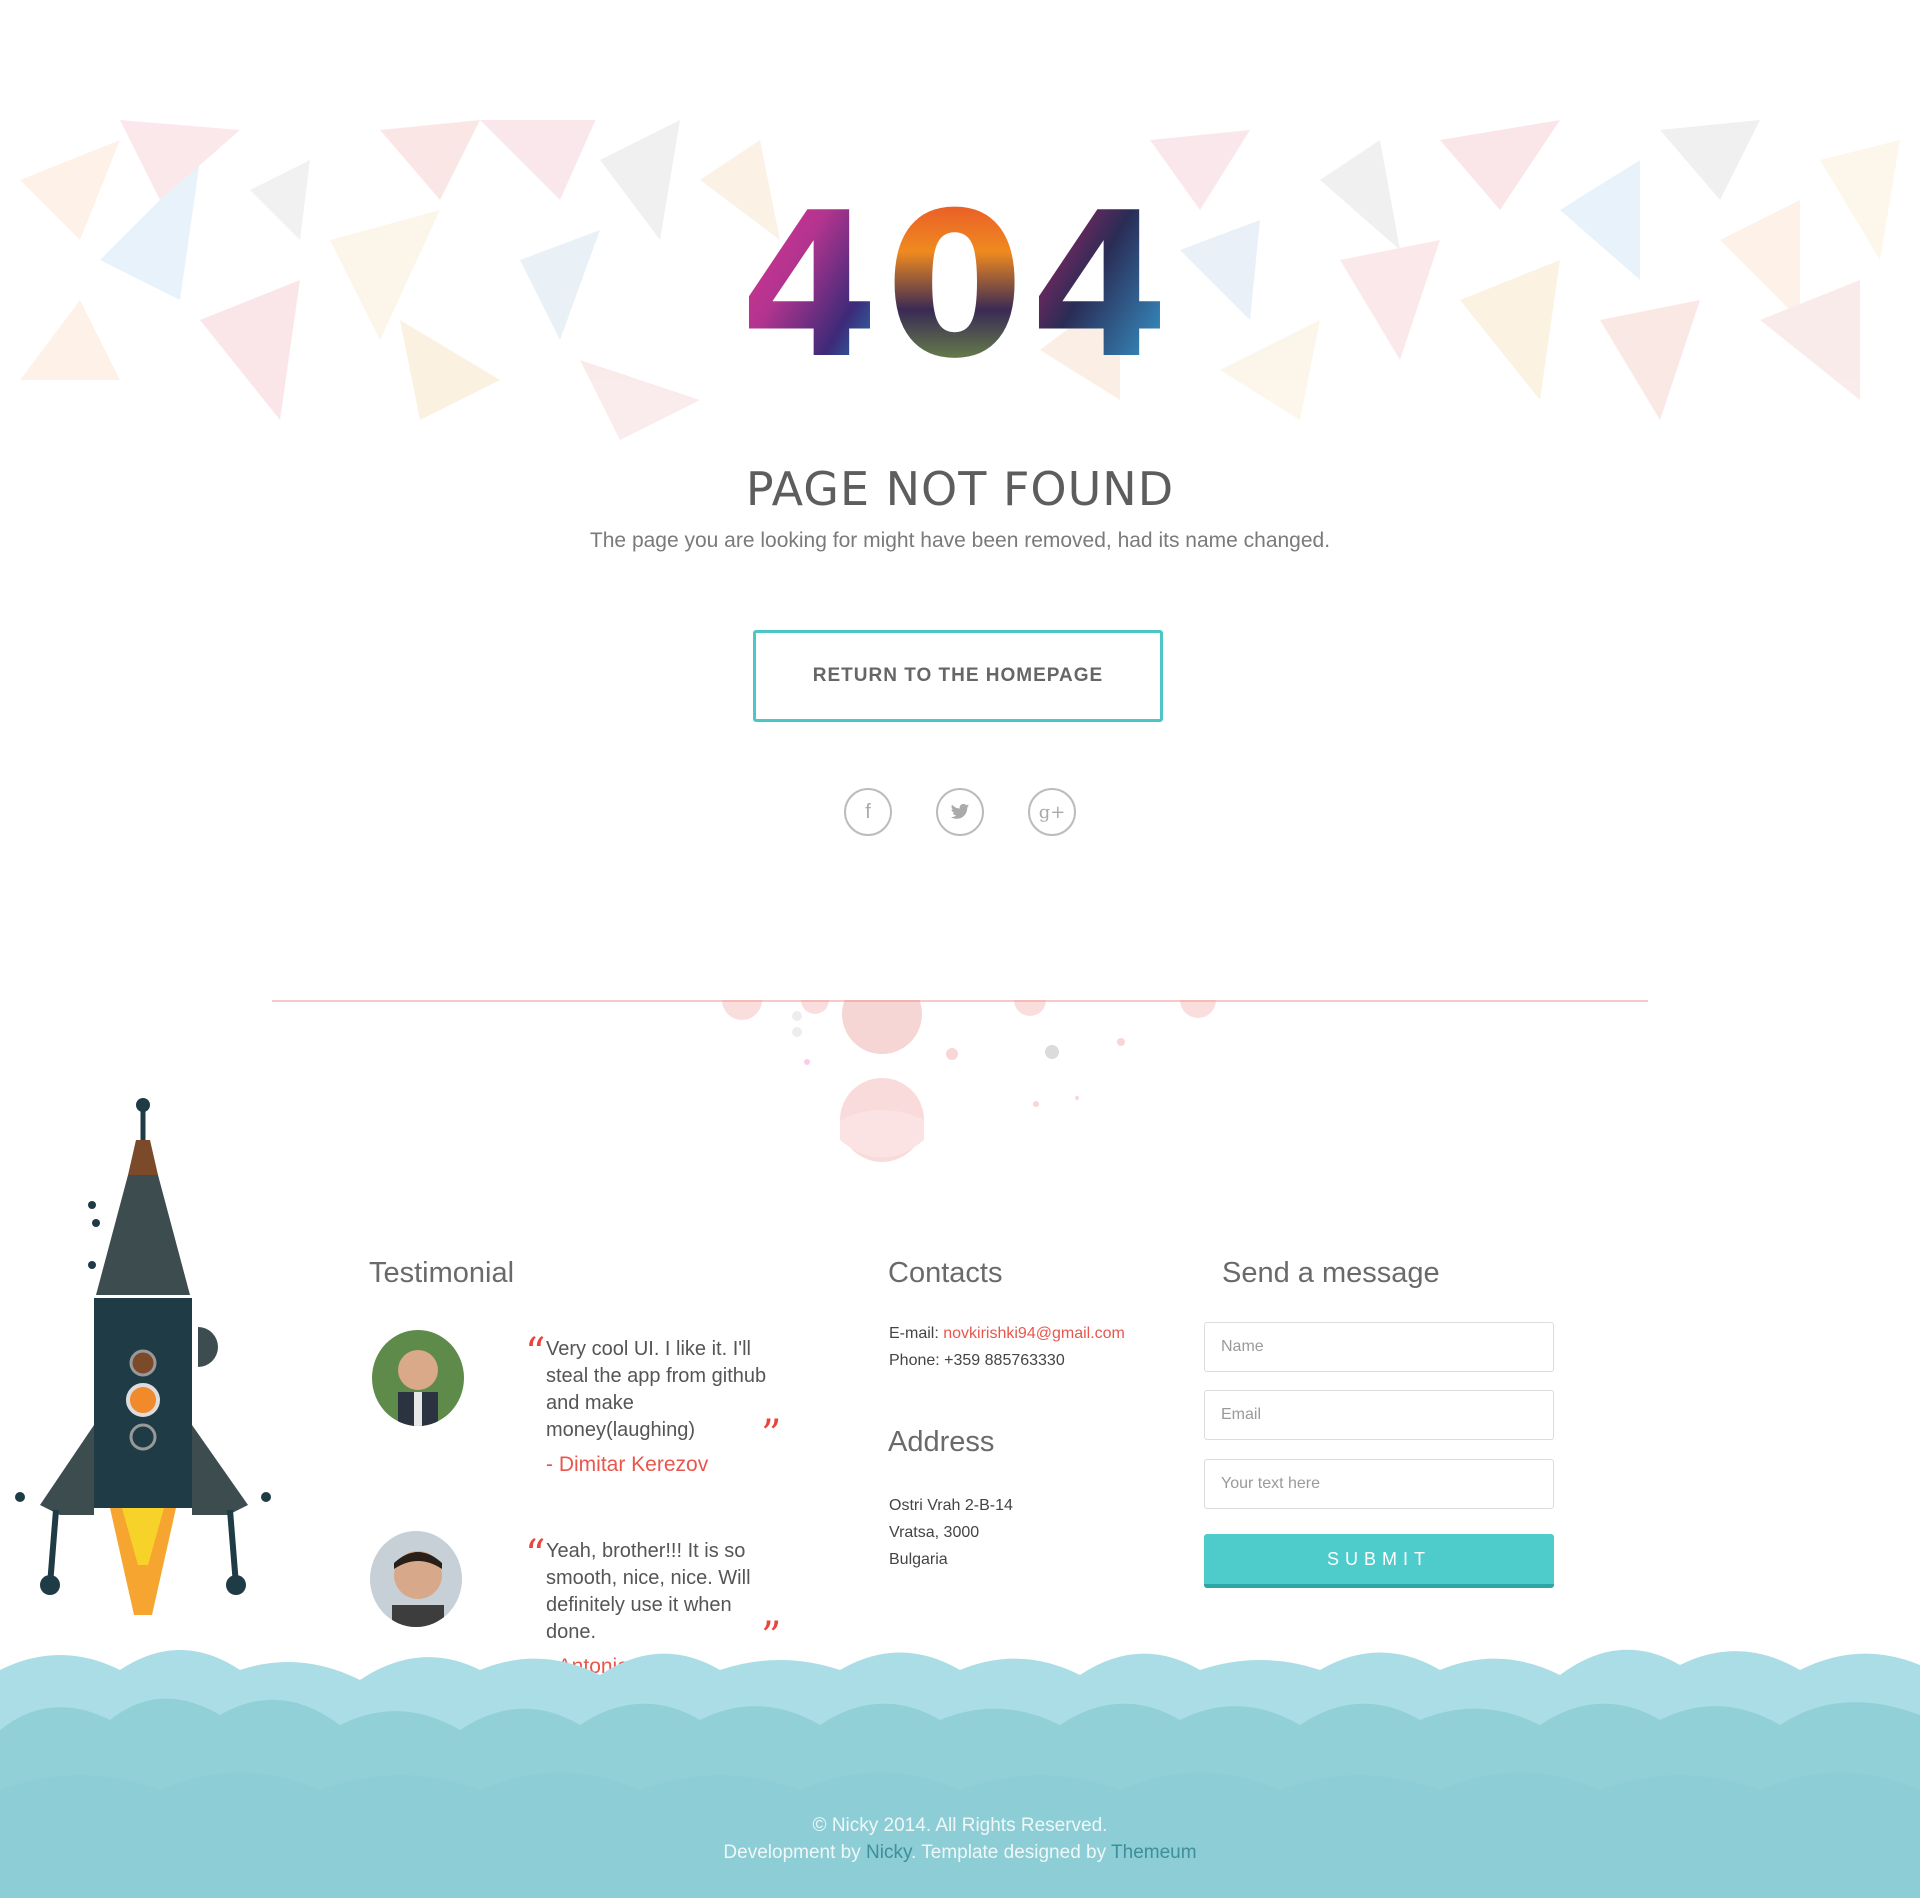 Image resolution: width=1920 pixels, height=1898 pixels. I want to click on nicky-link: Nicky, so click(888, 1852).